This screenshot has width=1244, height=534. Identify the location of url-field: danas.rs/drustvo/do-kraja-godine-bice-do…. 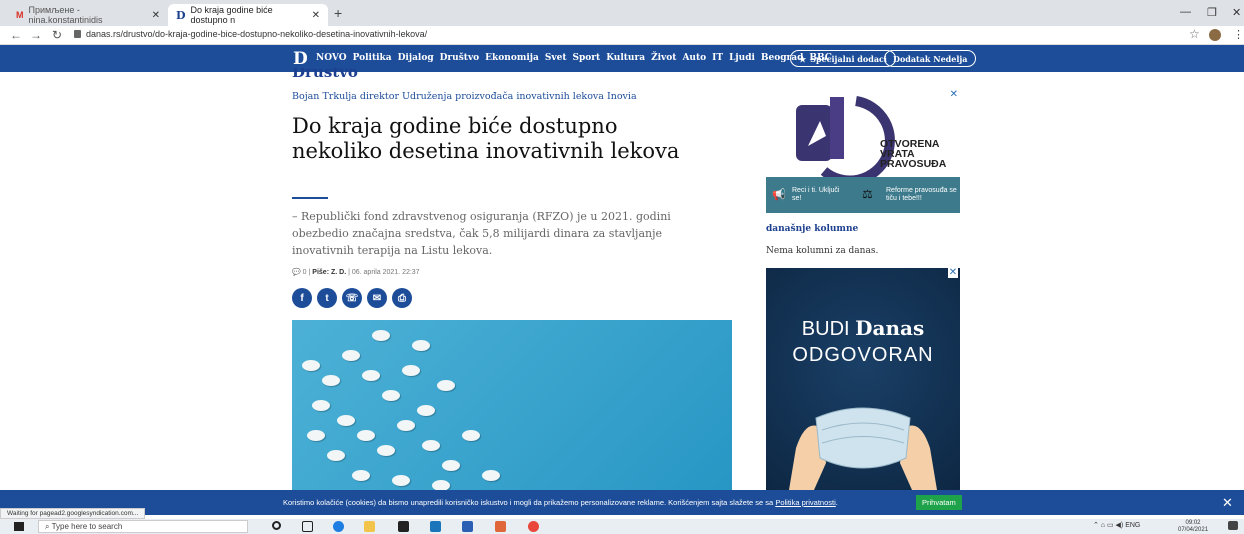
(256, 34).